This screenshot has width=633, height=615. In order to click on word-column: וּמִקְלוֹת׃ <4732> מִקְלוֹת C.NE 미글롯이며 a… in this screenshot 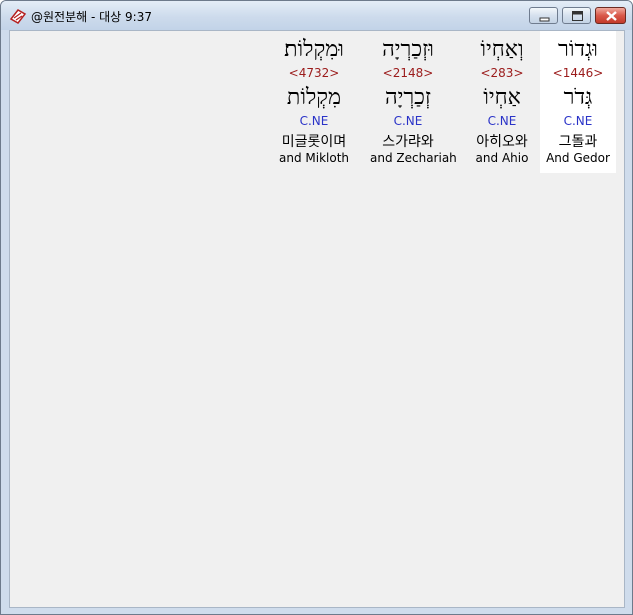, I will do `click(314, 102)`.